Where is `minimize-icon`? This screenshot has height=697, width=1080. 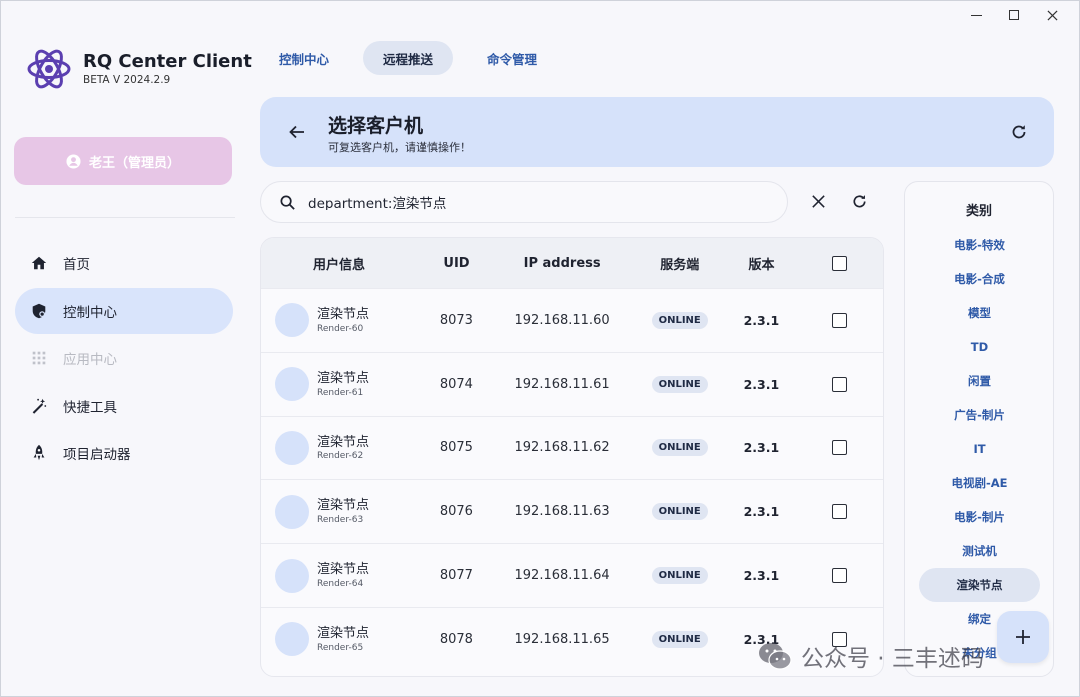 minimize-icon is located at coordinates (976, 15).